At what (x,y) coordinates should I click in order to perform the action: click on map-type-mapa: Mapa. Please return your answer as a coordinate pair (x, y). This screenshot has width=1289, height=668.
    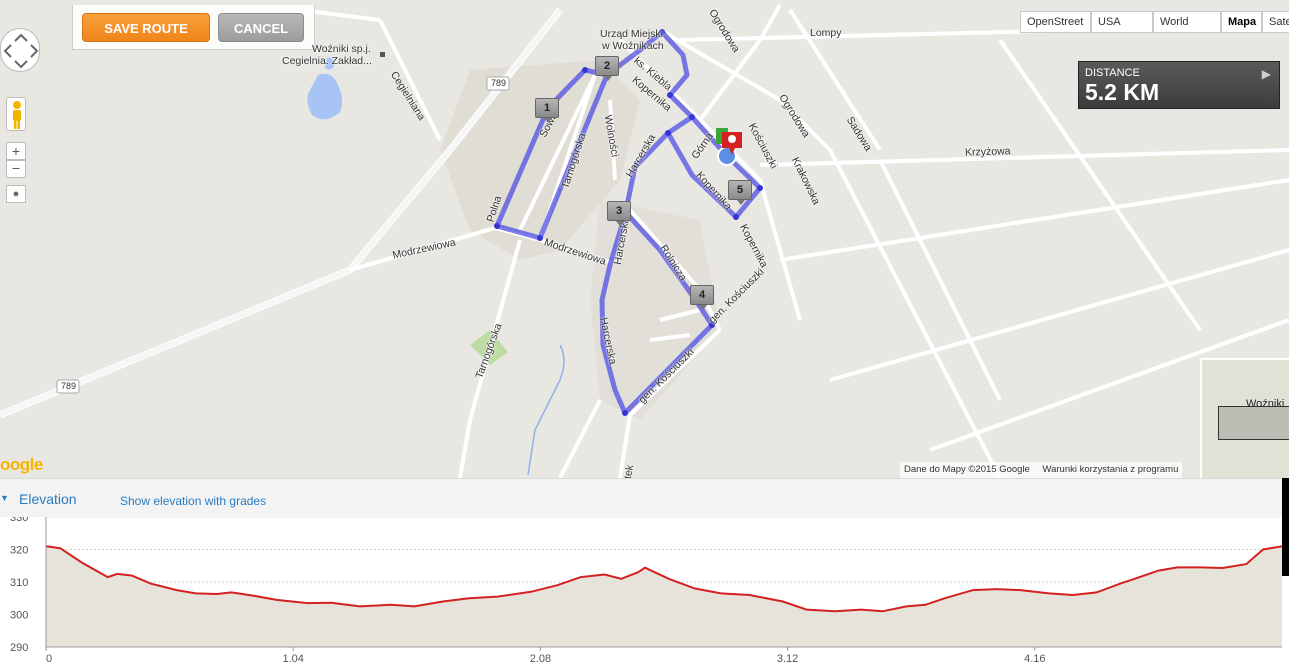
    Looking at the image, I should click on (1241, 22).